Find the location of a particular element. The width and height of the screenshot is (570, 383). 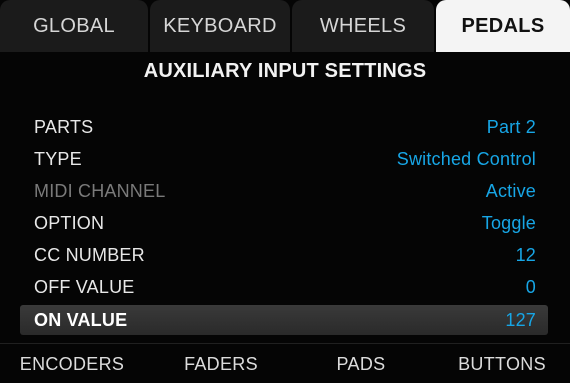

setting-value: 12 is located at coordinates (525, 254).